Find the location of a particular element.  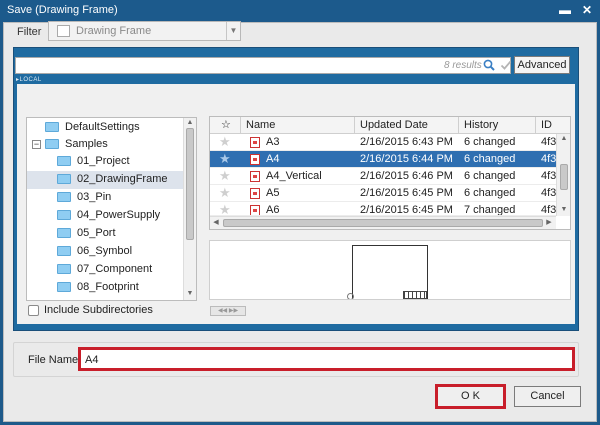

tree-item-02-drawingframe: 02_DrawingFrame is located at coordinates (105, 180).